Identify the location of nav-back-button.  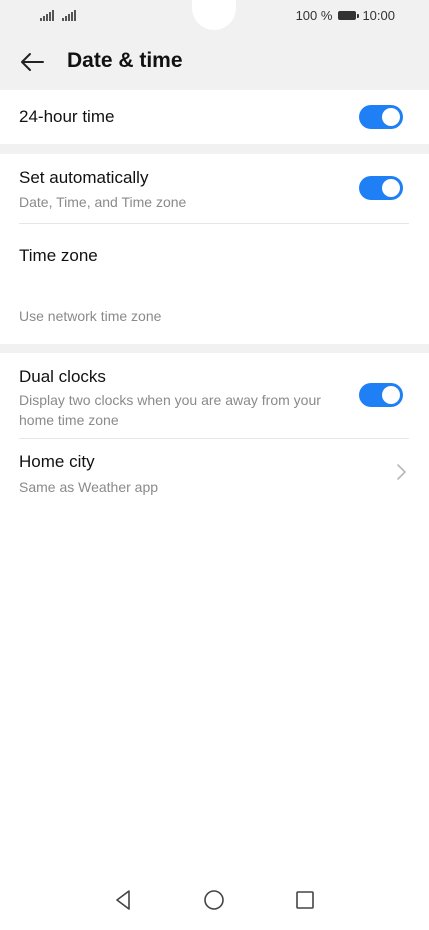
(123, 900).